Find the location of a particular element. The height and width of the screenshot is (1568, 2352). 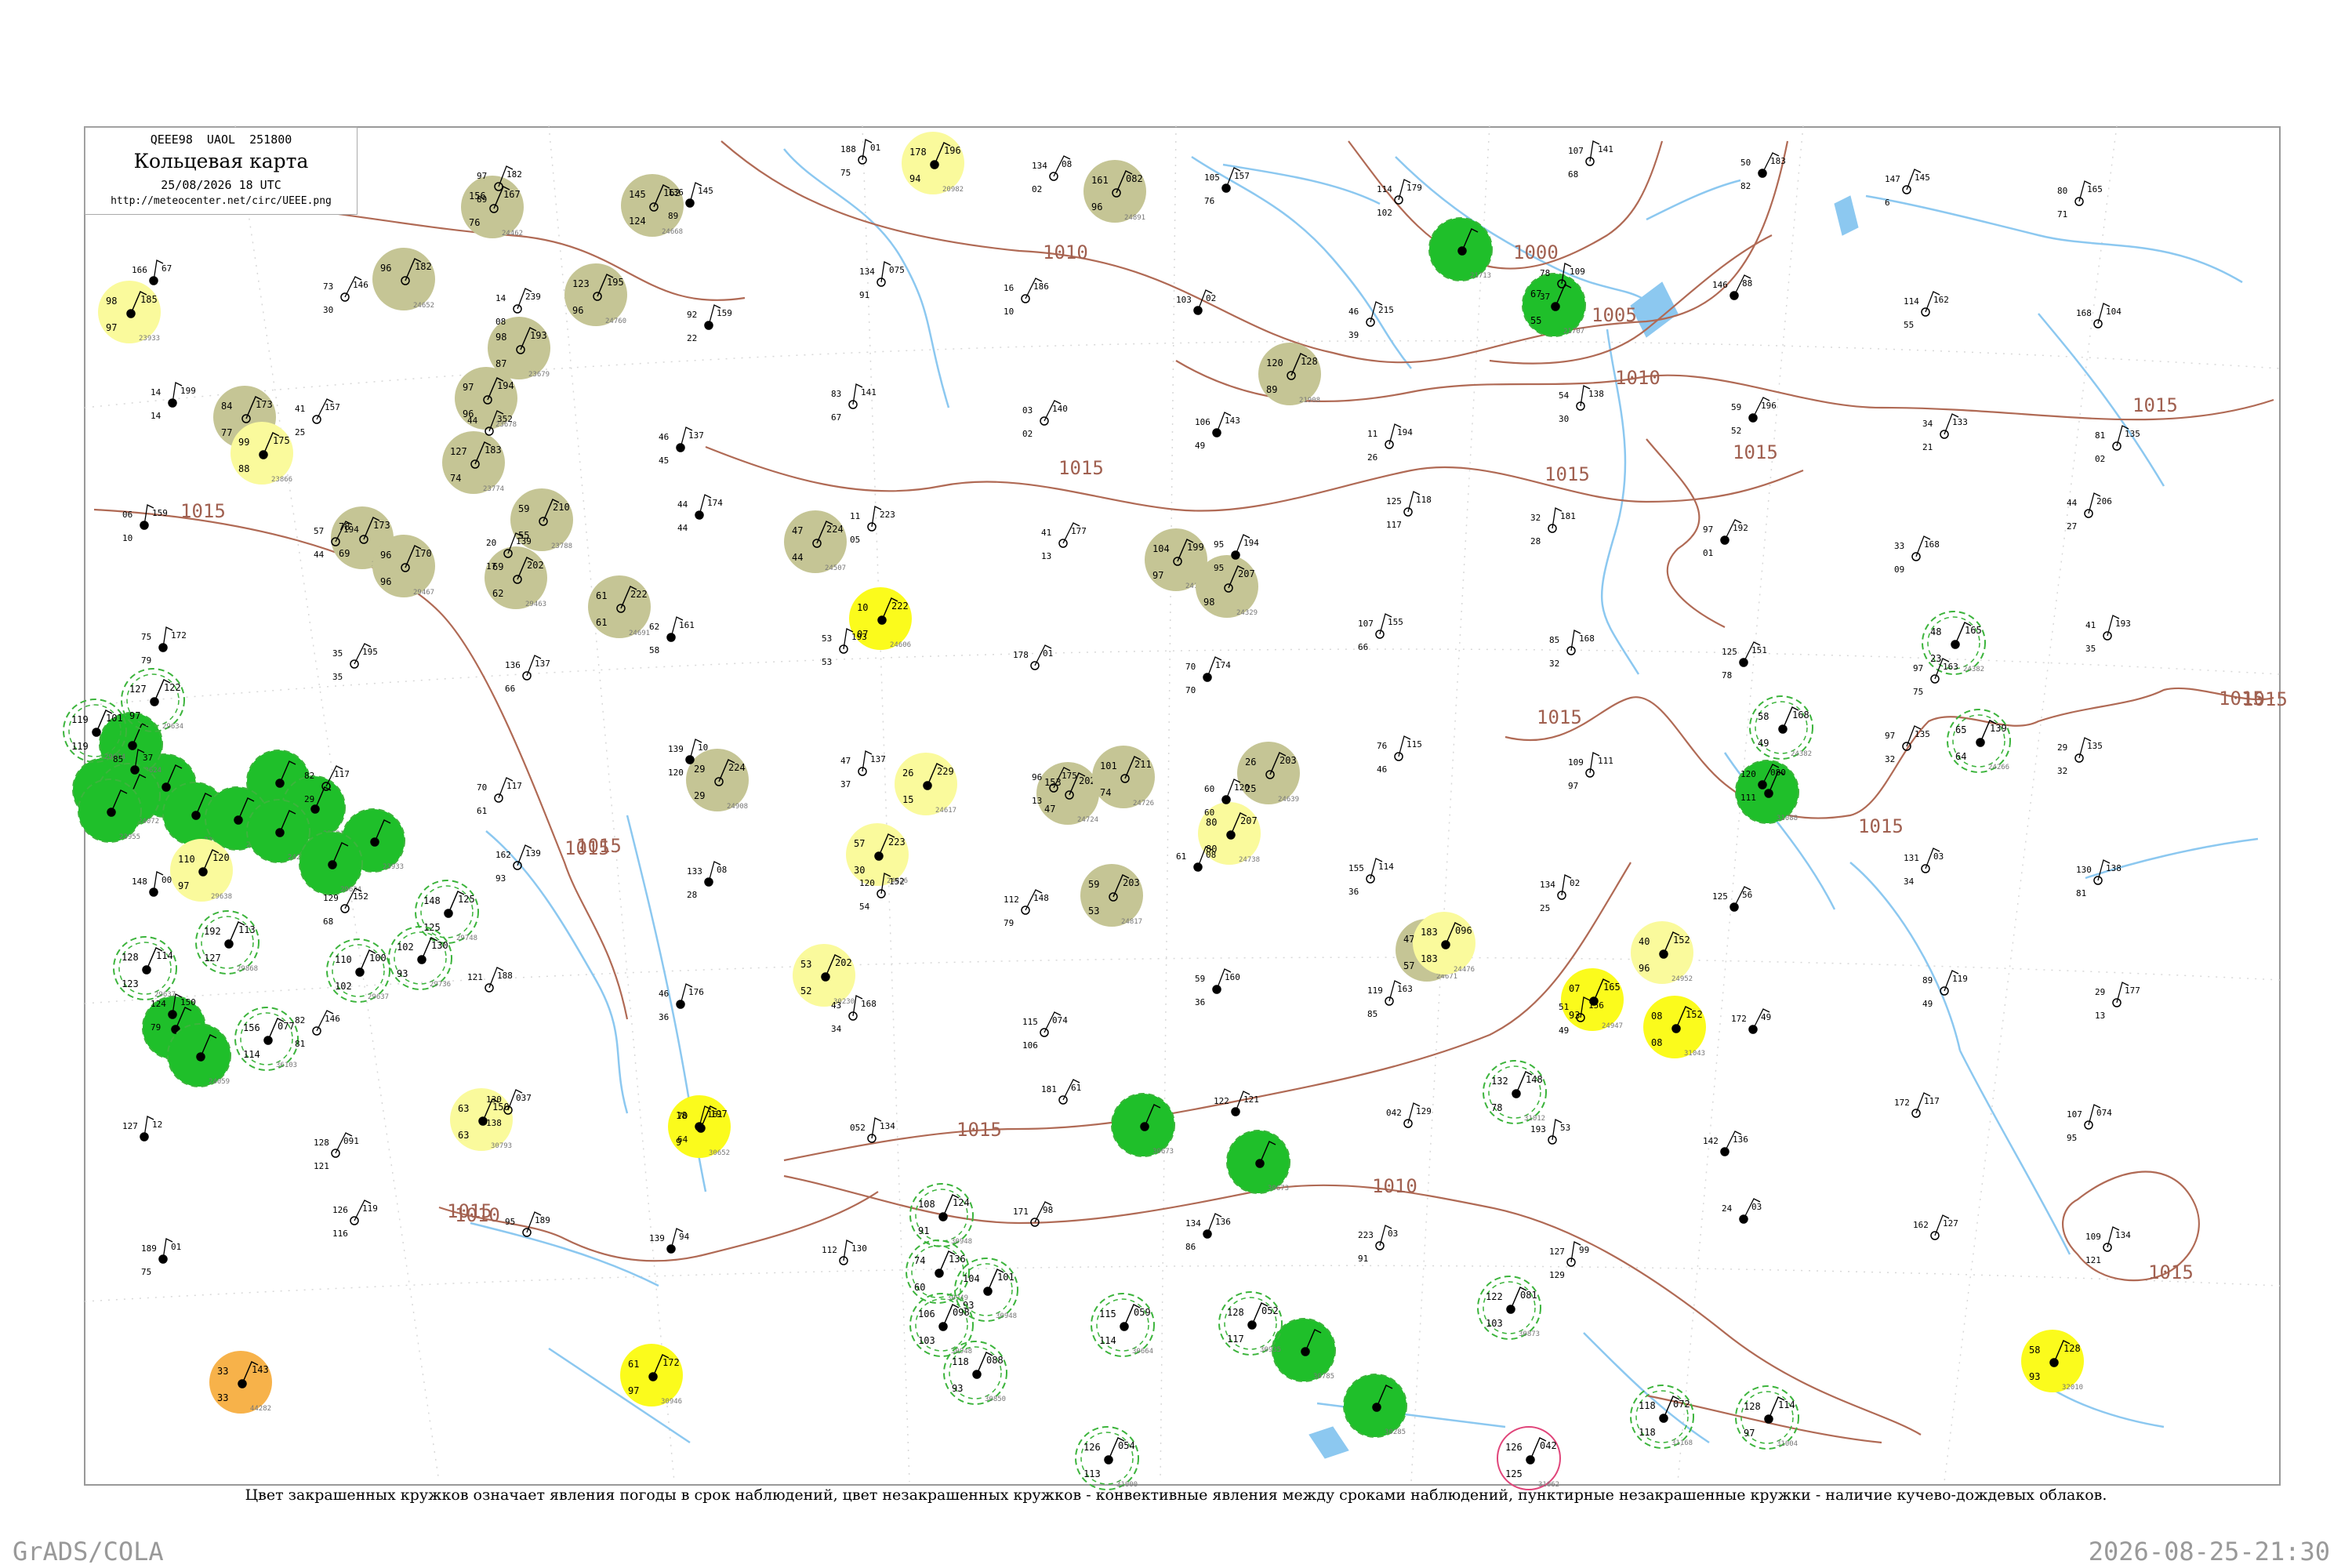

station-value: 137 is located at coordinates (878, 759).